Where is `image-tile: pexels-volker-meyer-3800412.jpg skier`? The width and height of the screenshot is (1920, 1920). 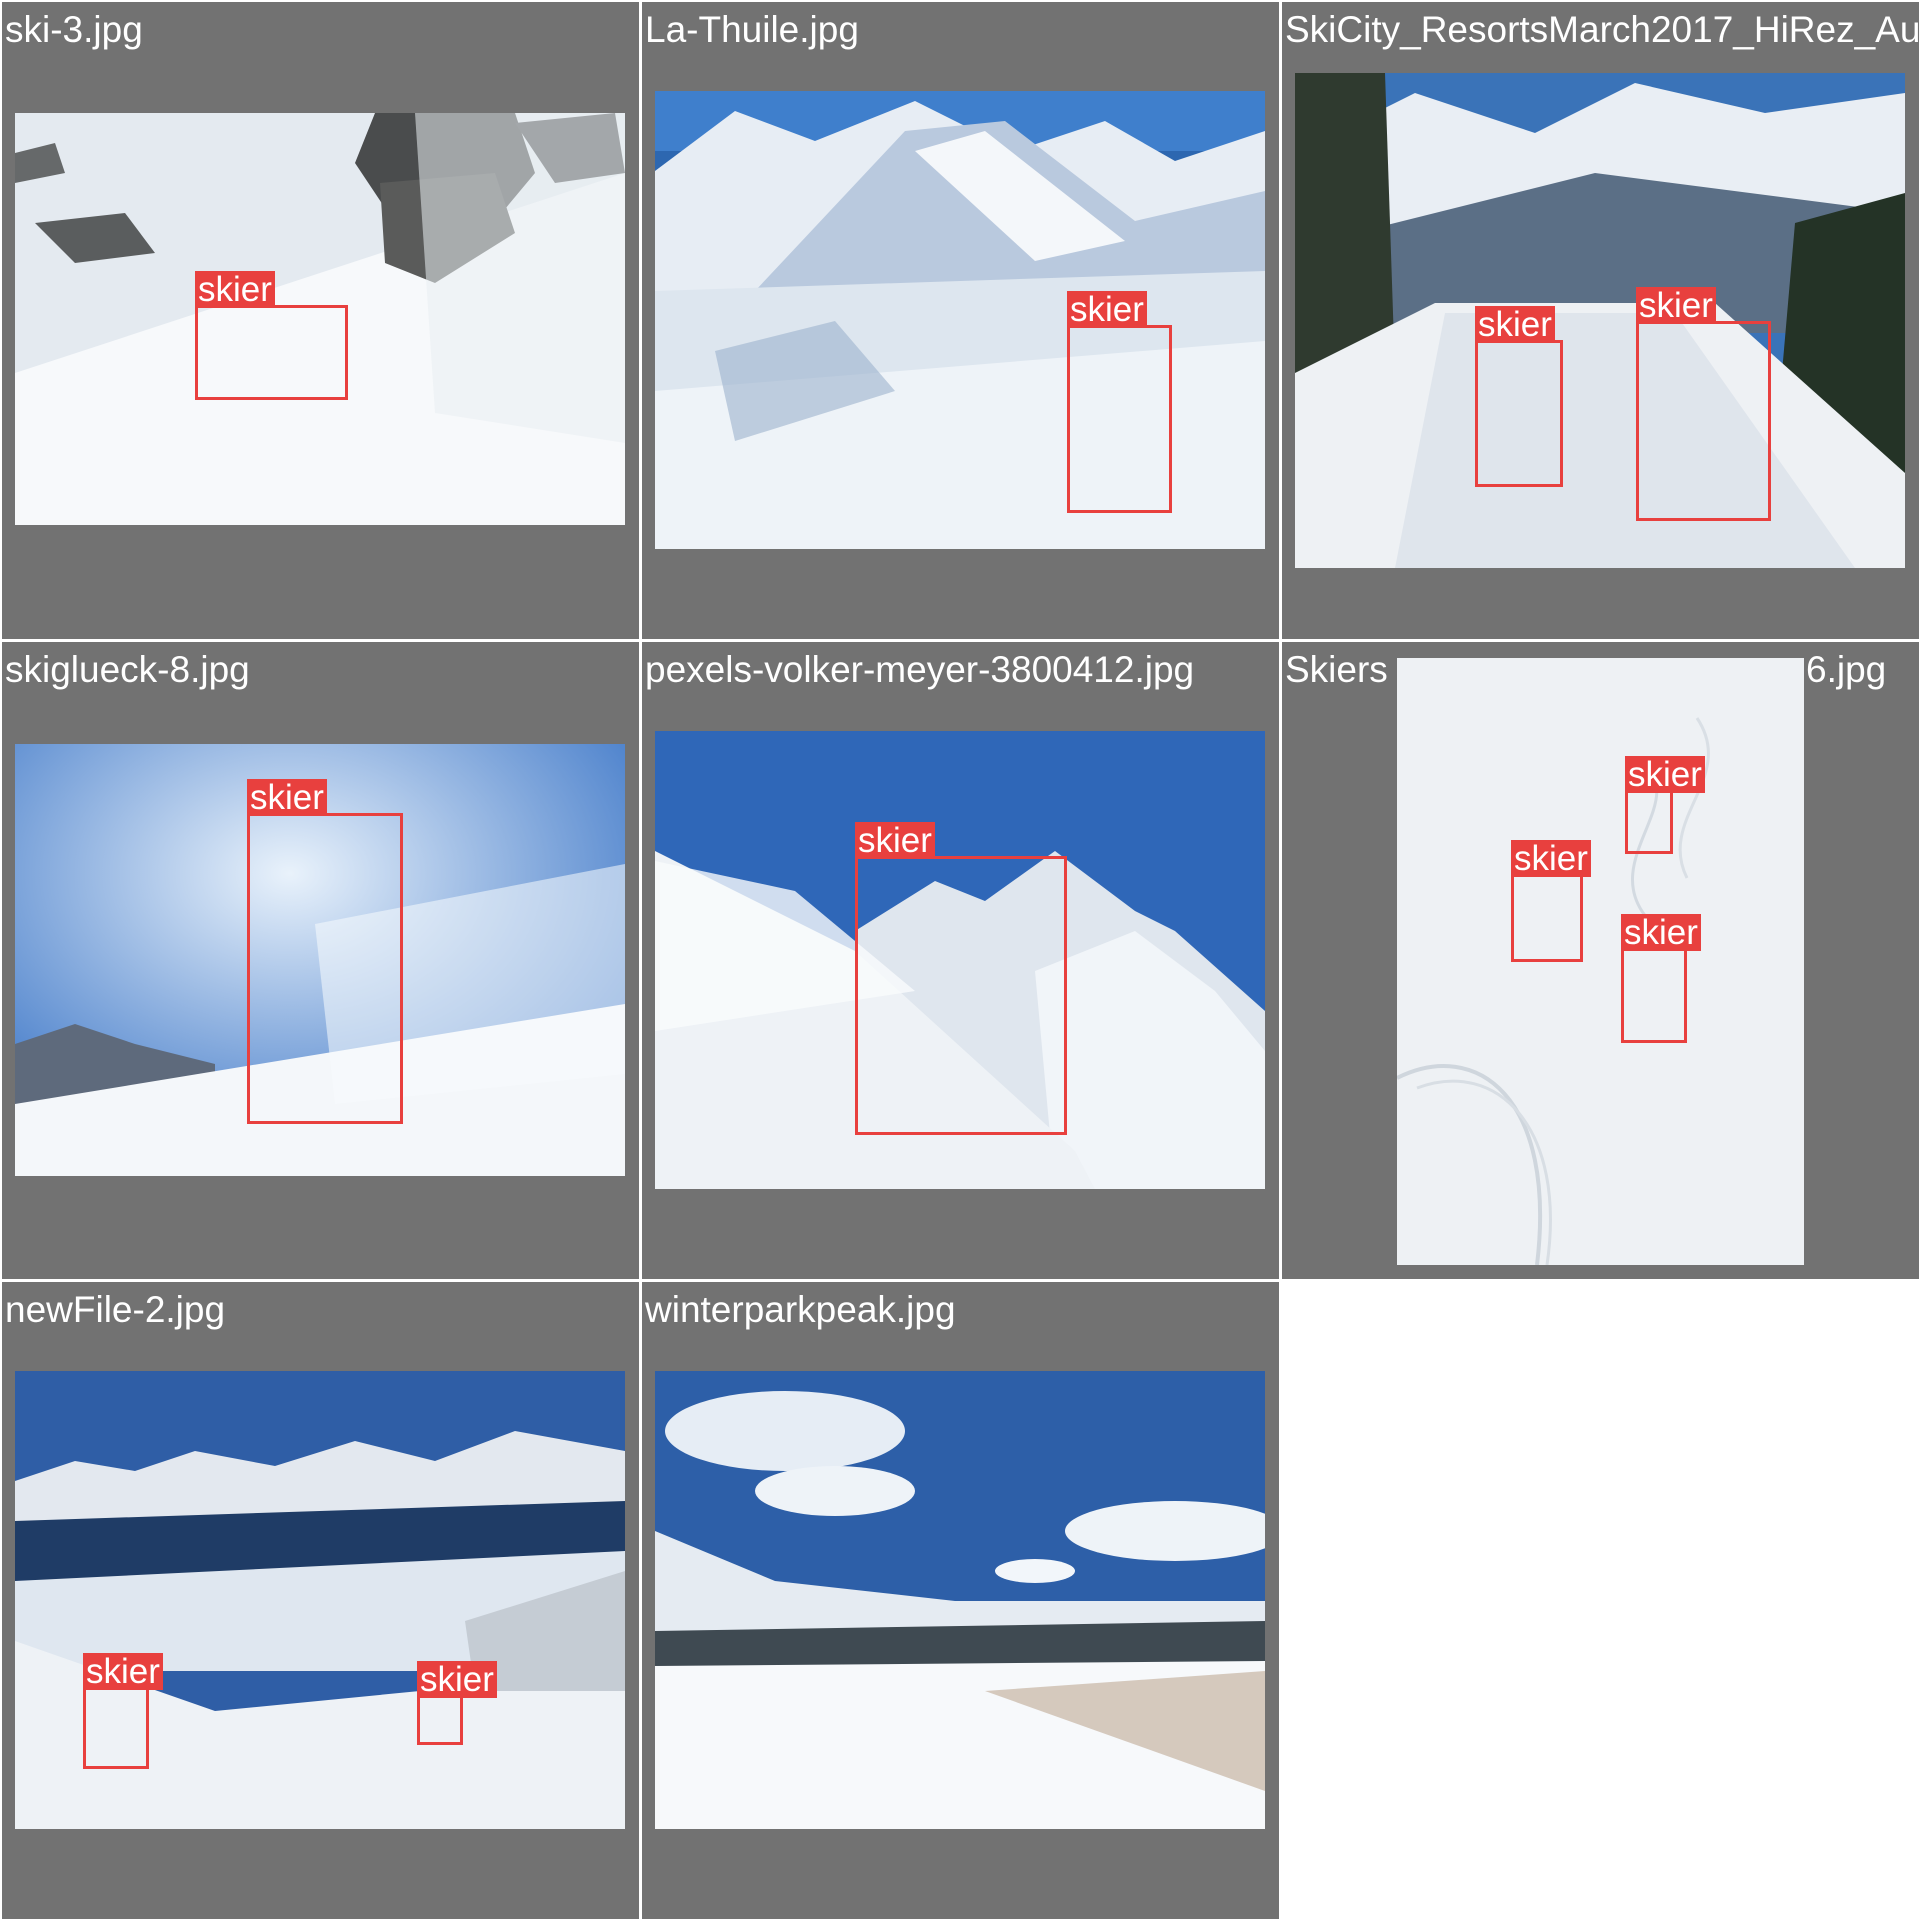 image-tile: pexels-volker-meyer-3800412.jpg skier is located at coordinates (960, 960).